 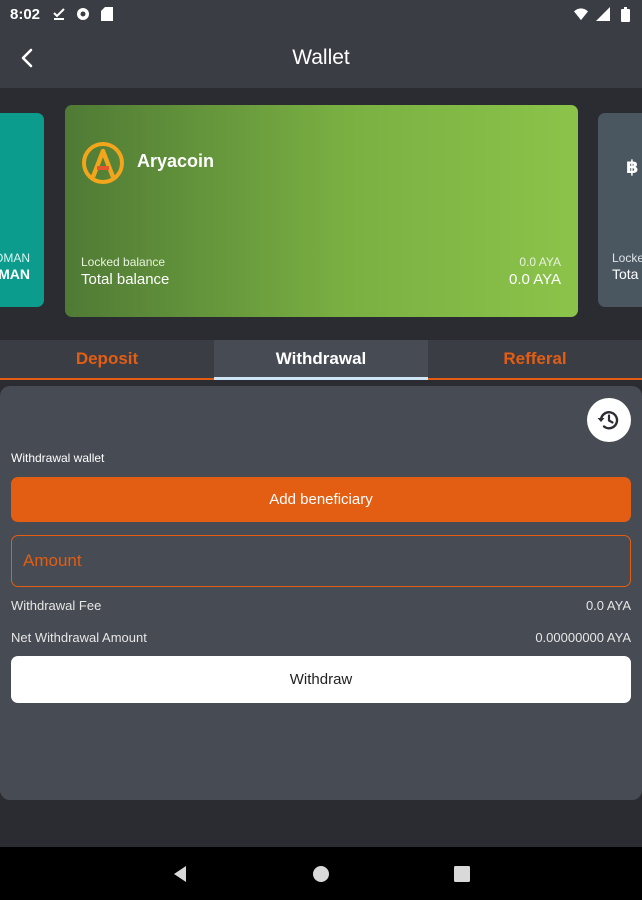 I want to click on history-icon, so click(x=608, y=420).